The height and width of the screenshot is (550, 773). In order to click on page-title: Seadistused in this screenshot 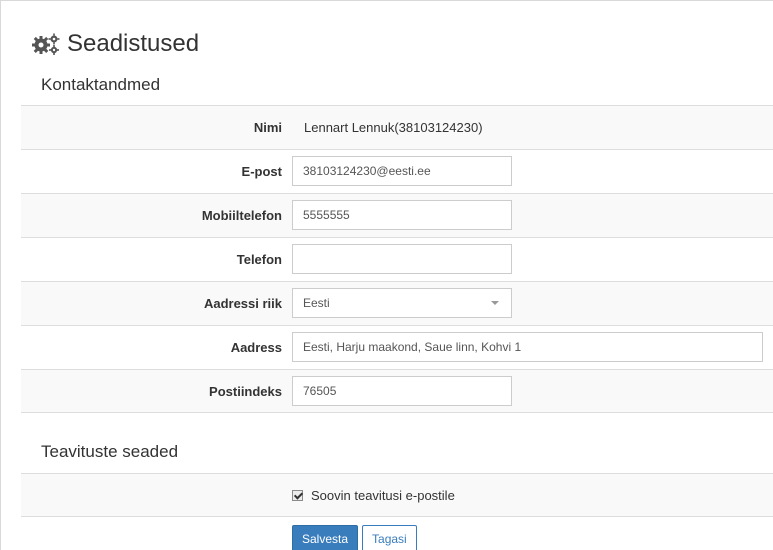, I will do `click(133, 43)`.